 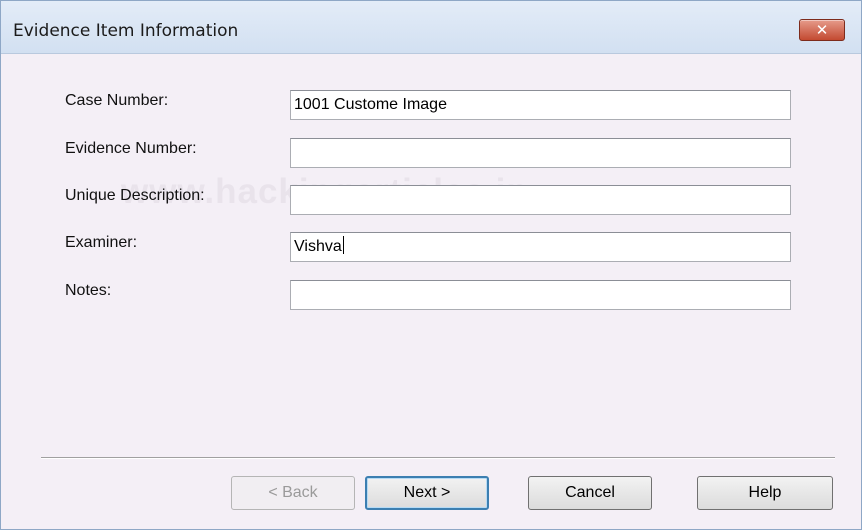 I want to click on cancel-button-label: Cancel, so click(x=590, y=492).